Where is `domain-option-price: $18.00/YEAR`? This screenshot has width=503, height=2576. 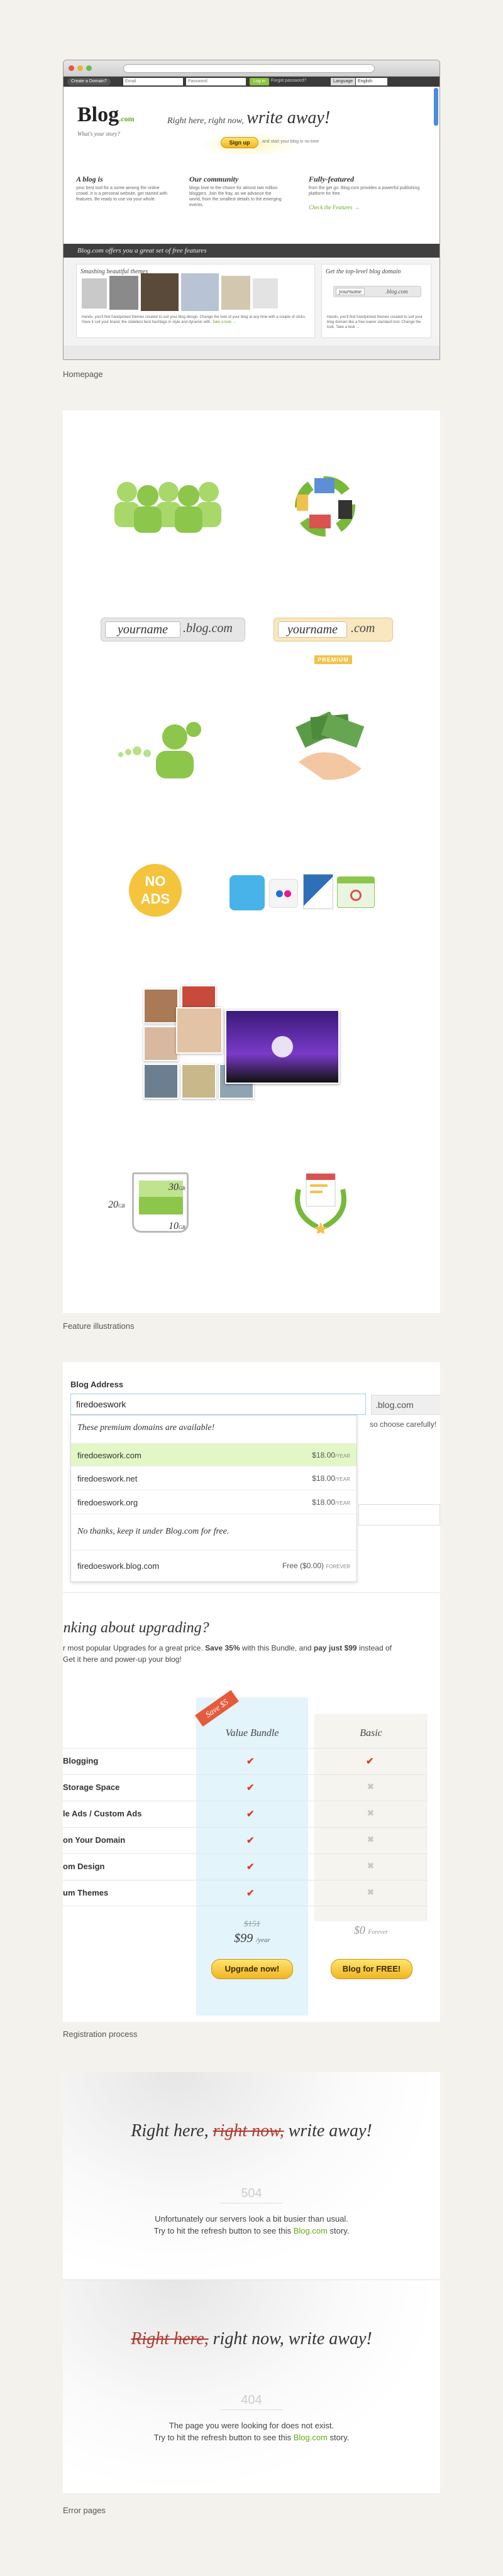 domain-option-price: $18.00/YEAR is located at coordinates (331, 1456).